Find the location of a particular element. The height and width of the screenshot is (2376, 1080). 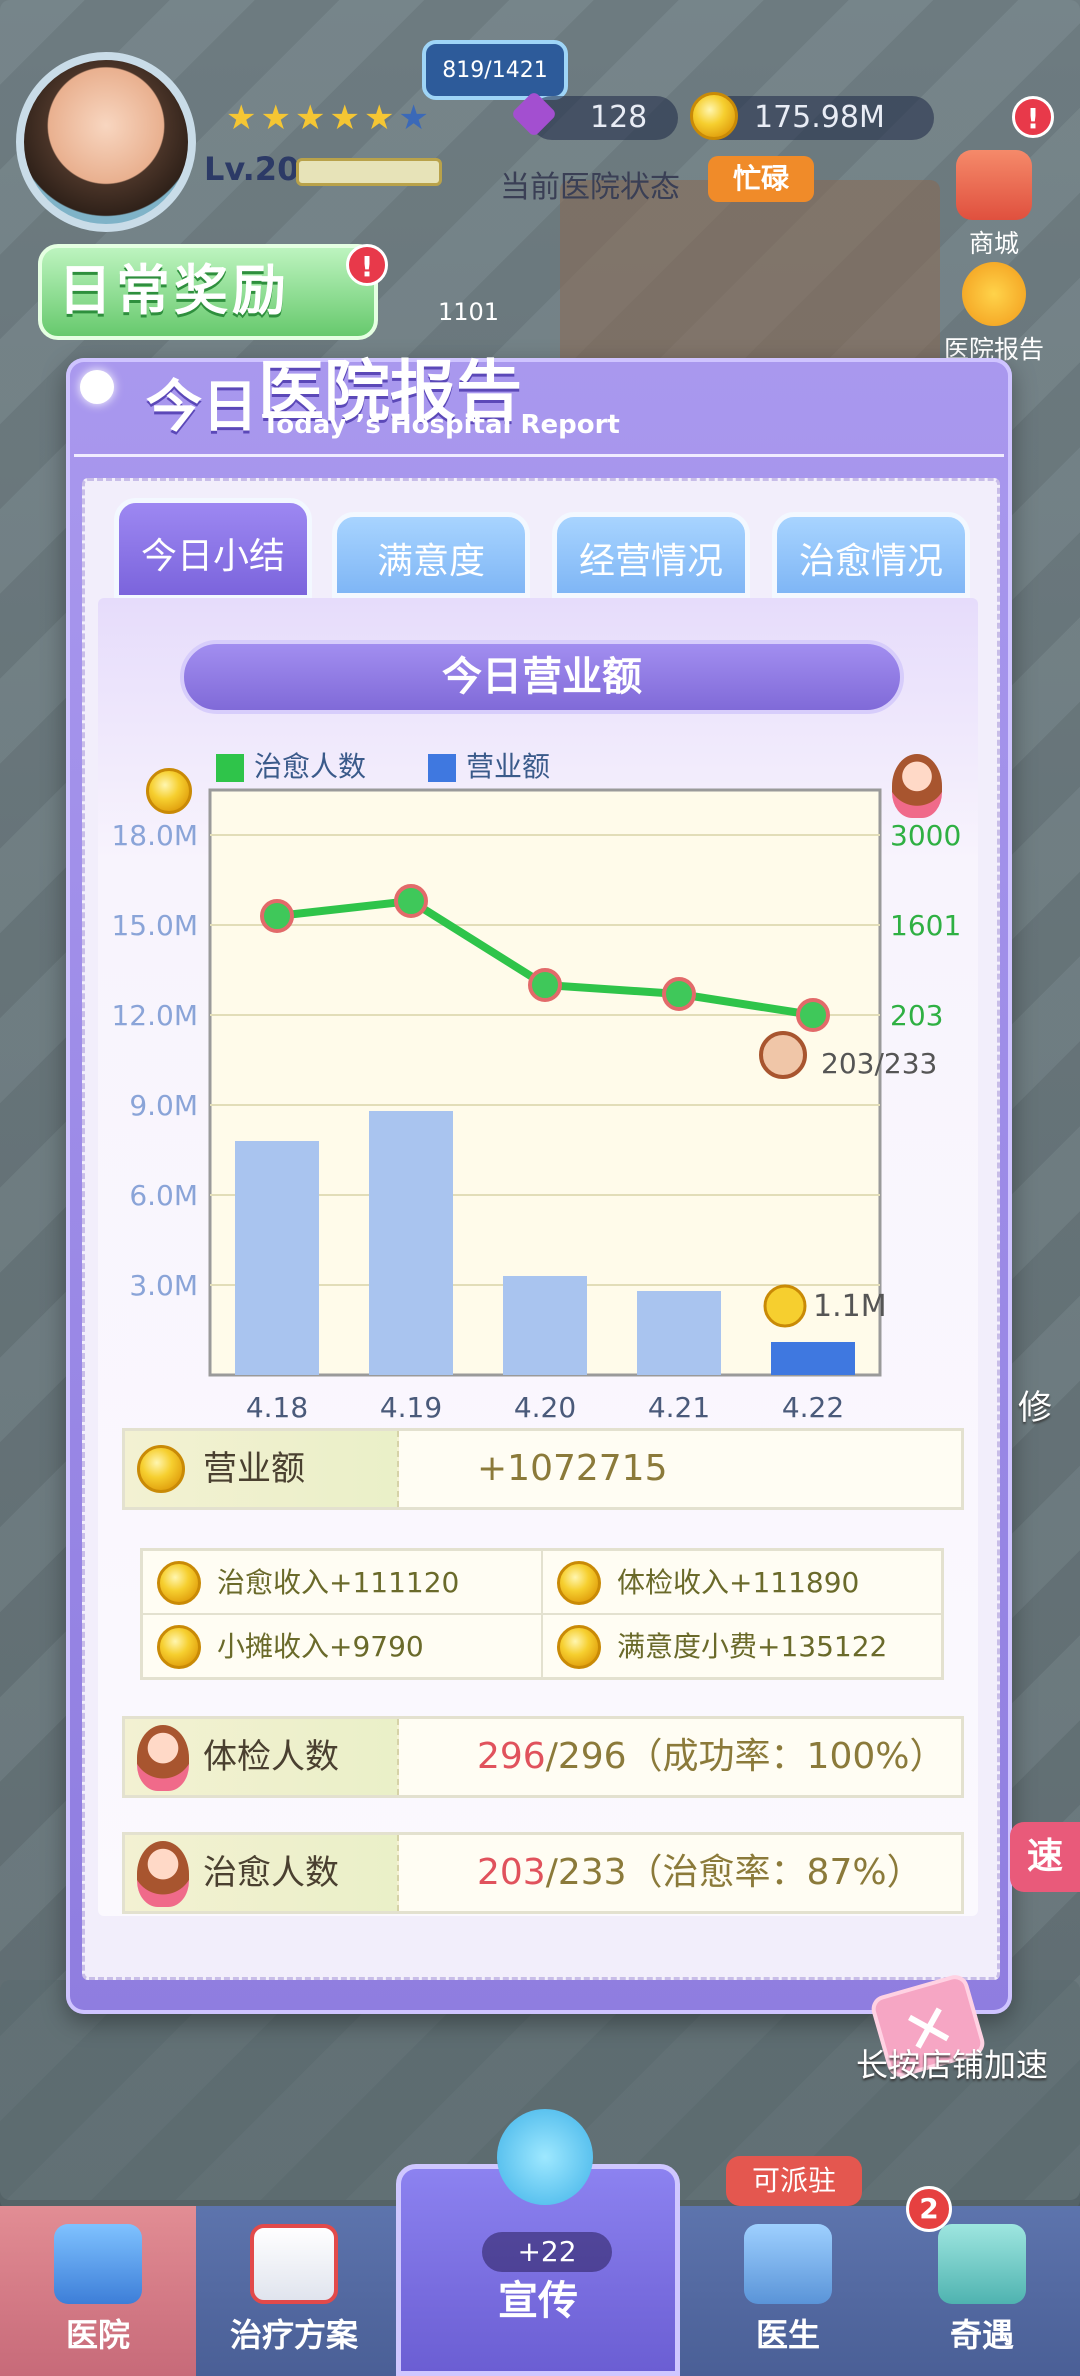

income-item: 治愈收入+111120 is located at coordinates (343, 1583).